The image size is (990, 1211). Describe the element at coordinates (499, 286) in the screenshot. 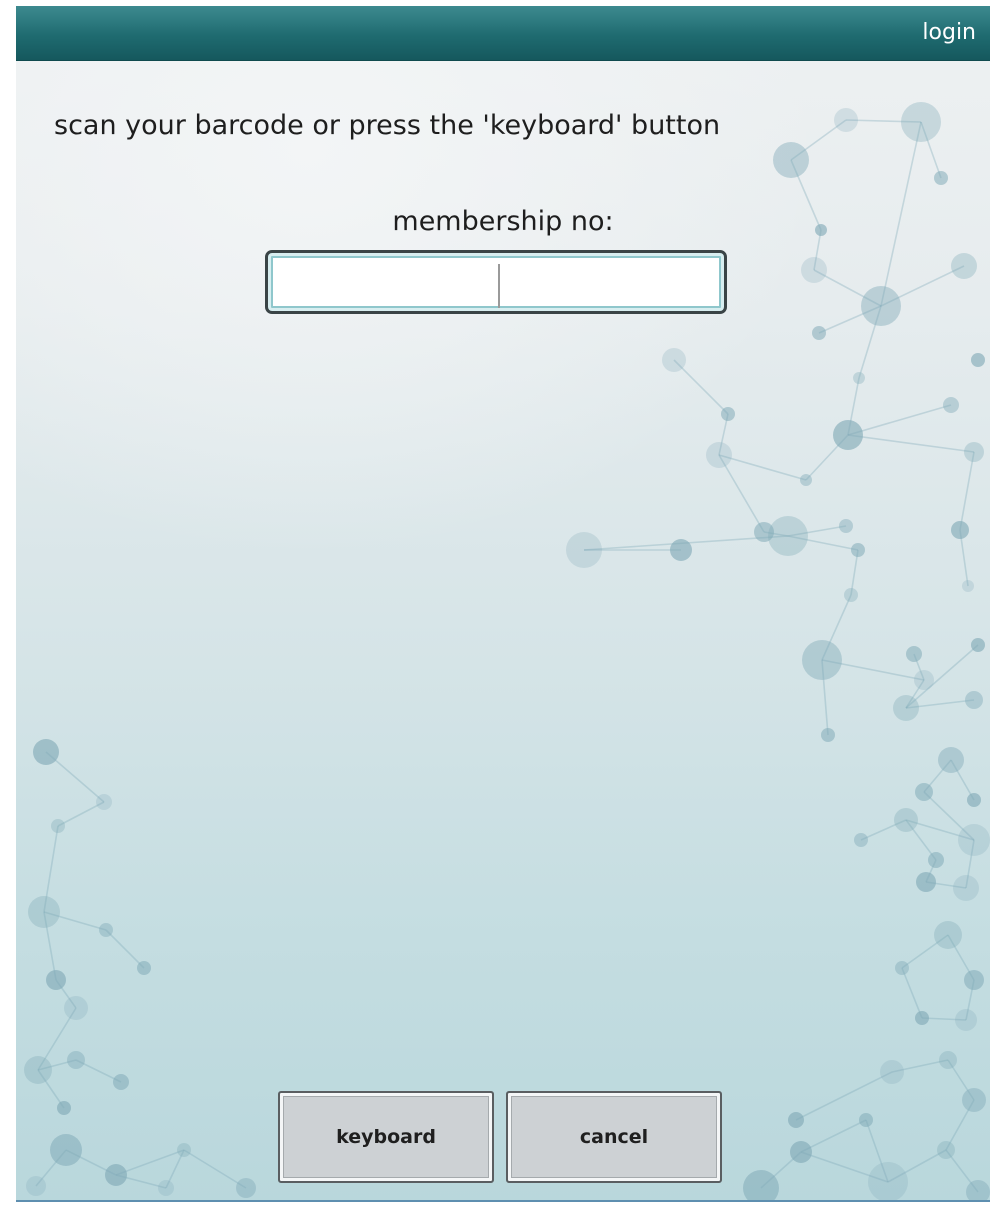

I see `text-caret` at that location.